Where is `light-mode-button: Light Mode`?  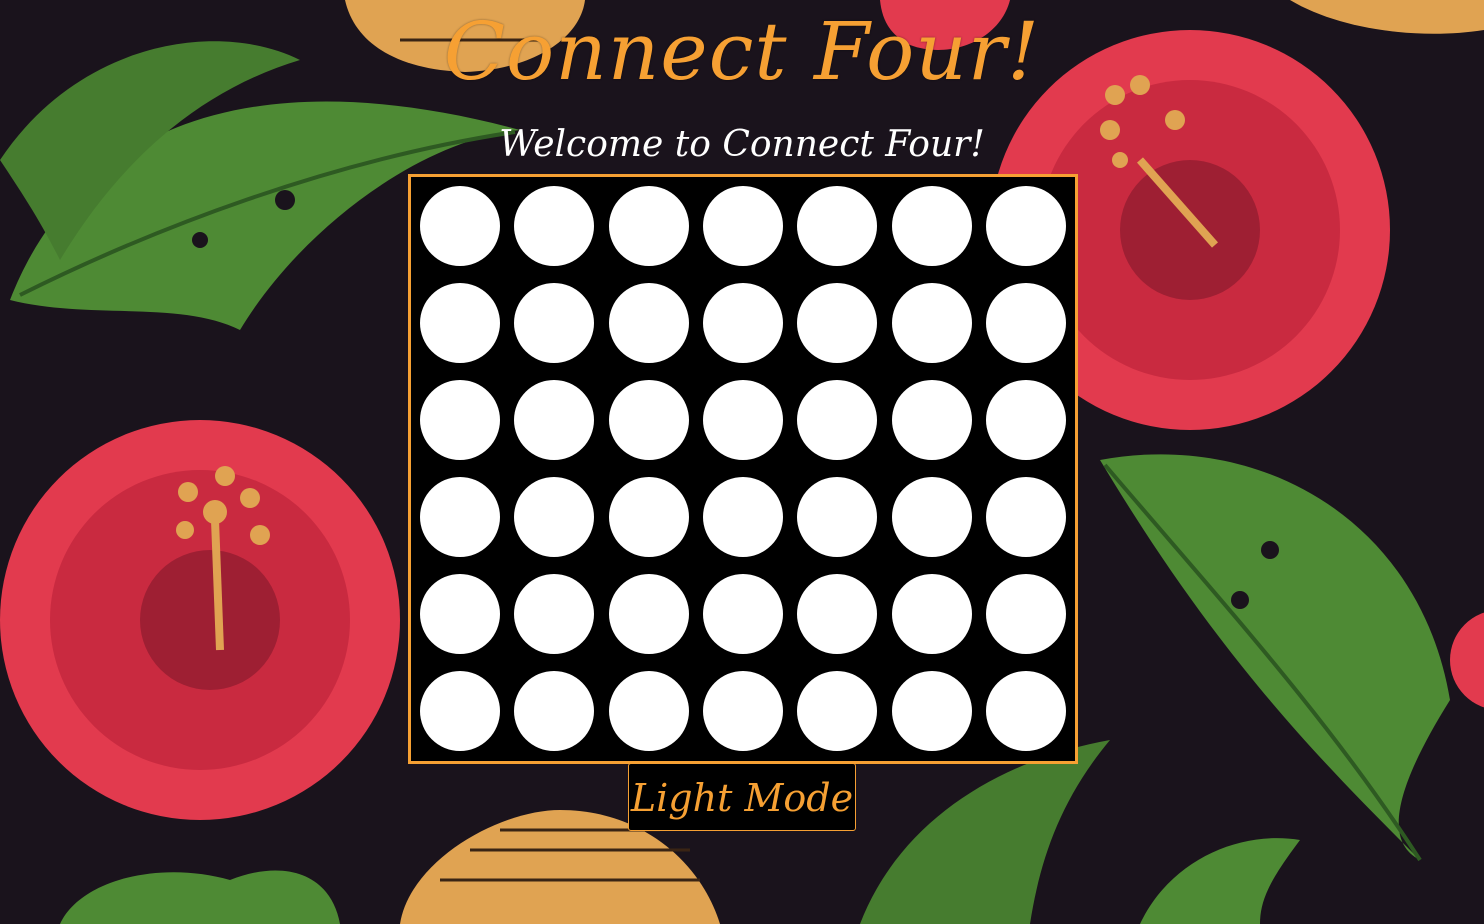
light-mode-button: Light Mode is located at coordinates (742, 797).